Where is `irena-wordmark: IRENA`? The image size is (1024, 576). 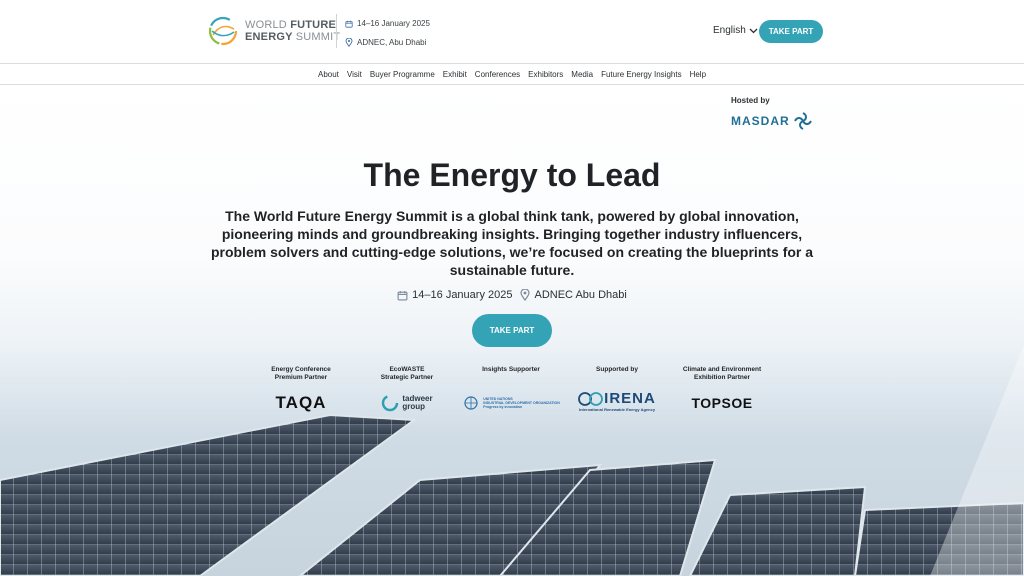
irena-wordmark: IRENA is located at coordinates (630, 398).